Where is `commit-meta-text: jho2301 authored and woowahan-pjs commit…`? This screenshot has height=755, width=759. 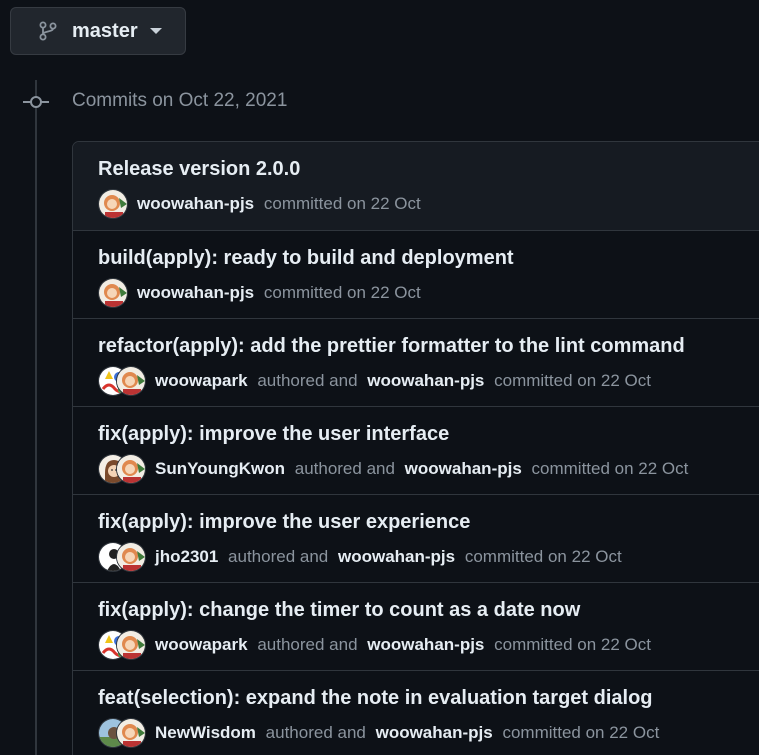 commit-meta-text: jho2301 authored and woowahan-pjs commit… is located at coordinates (388, 557).